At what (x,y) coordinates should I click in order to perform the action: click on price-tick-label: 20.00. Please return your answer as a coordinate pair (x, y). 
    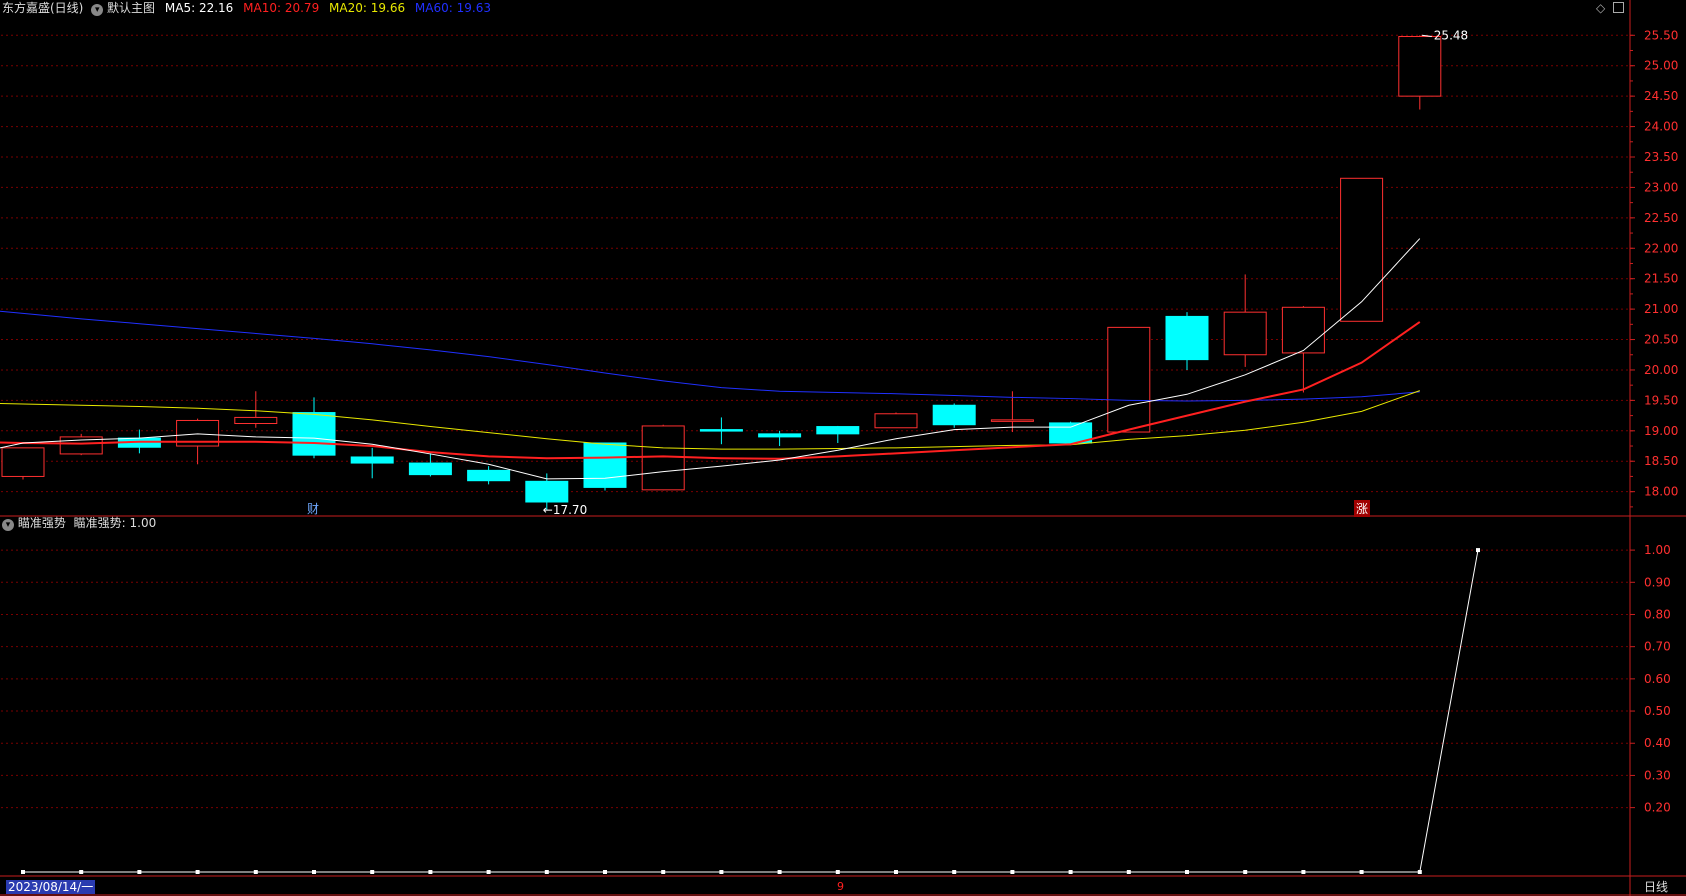
    Looking at the image, I should click on (1661, 370).